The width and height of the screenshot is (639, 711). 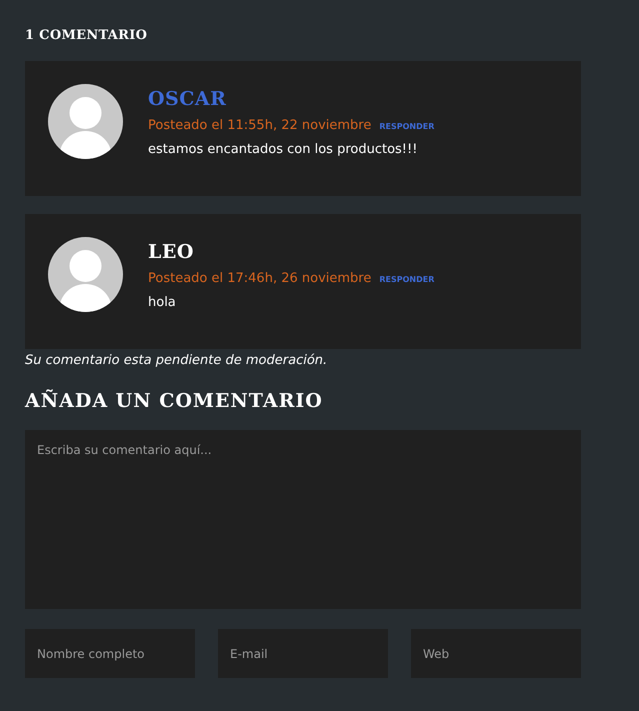 I want to click on comment-text: hola, so click(x=162, y=302).